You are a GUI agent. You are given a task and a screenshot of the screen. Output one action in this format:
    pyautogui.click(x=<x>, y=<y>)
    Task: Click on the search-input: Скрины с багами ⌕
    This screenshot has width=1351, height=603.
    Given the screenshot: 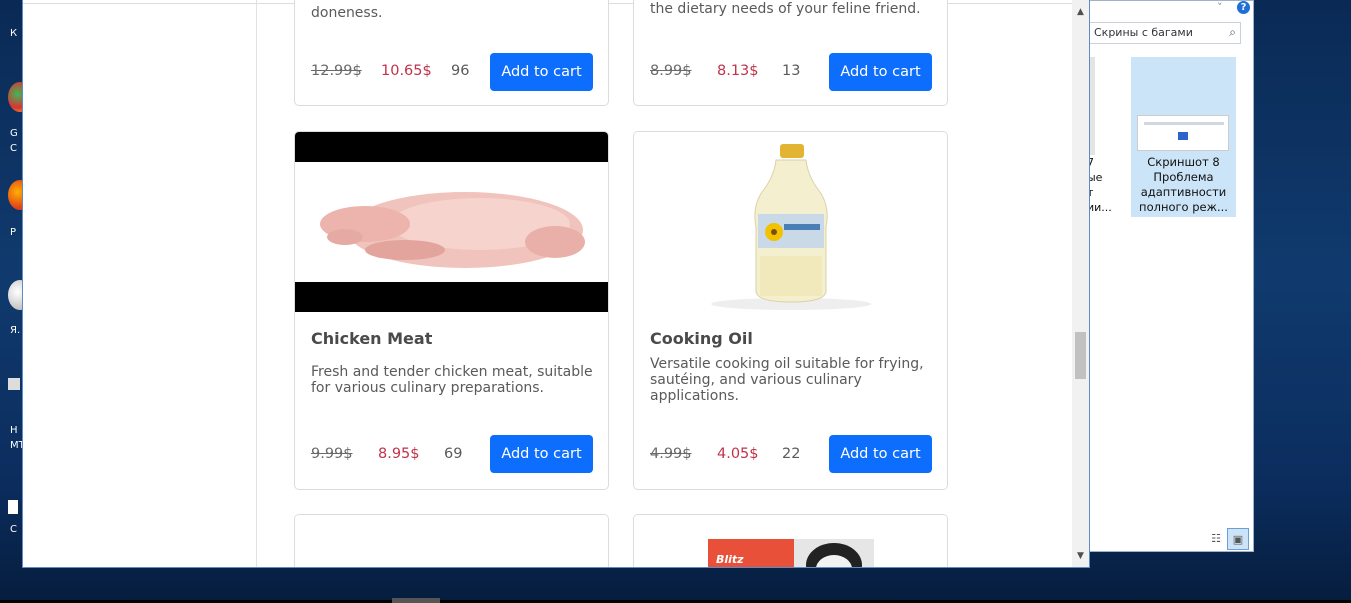 What is the action you would take?
    pyautogui.click(x=1164, y=33)
    